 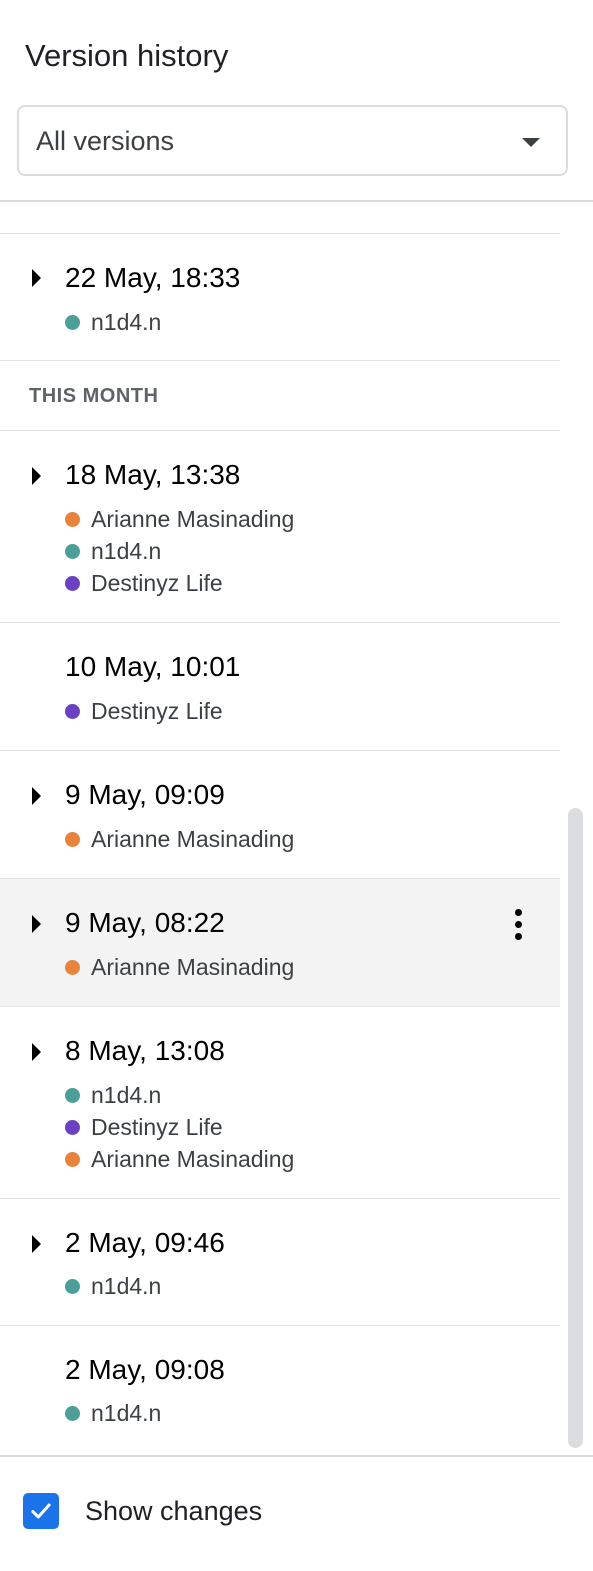 What do you see at coordinates (145, 922) in the screenshot?
I see `version-timestamp: 9 May, 08:22` at bounding box center [145, 922].